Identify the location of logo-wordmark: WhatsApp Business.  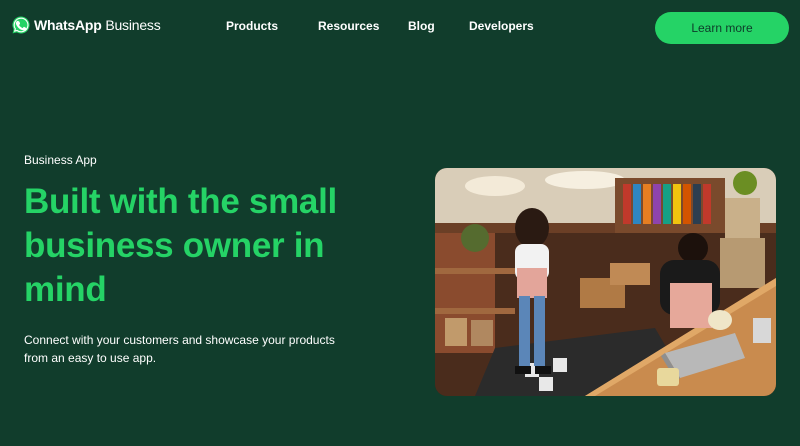
(97, 25).